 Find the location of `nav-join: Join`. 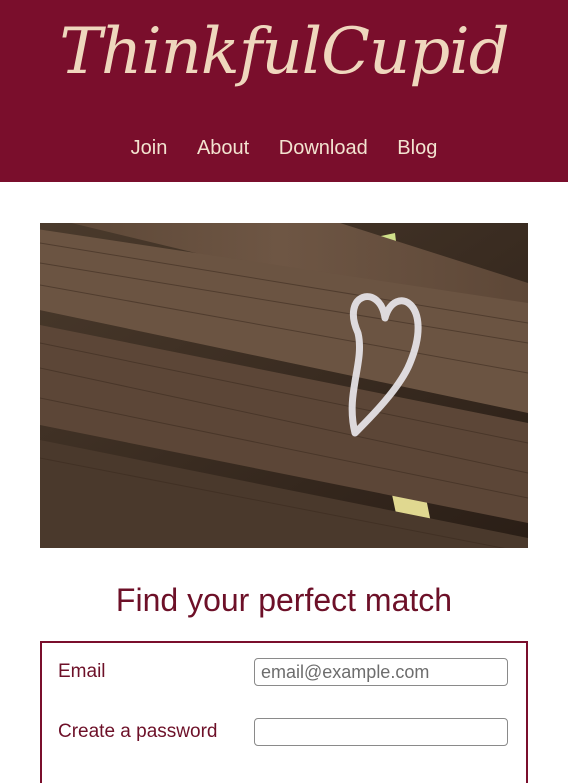

nav-join: Join is located at coordinates (149, 148).